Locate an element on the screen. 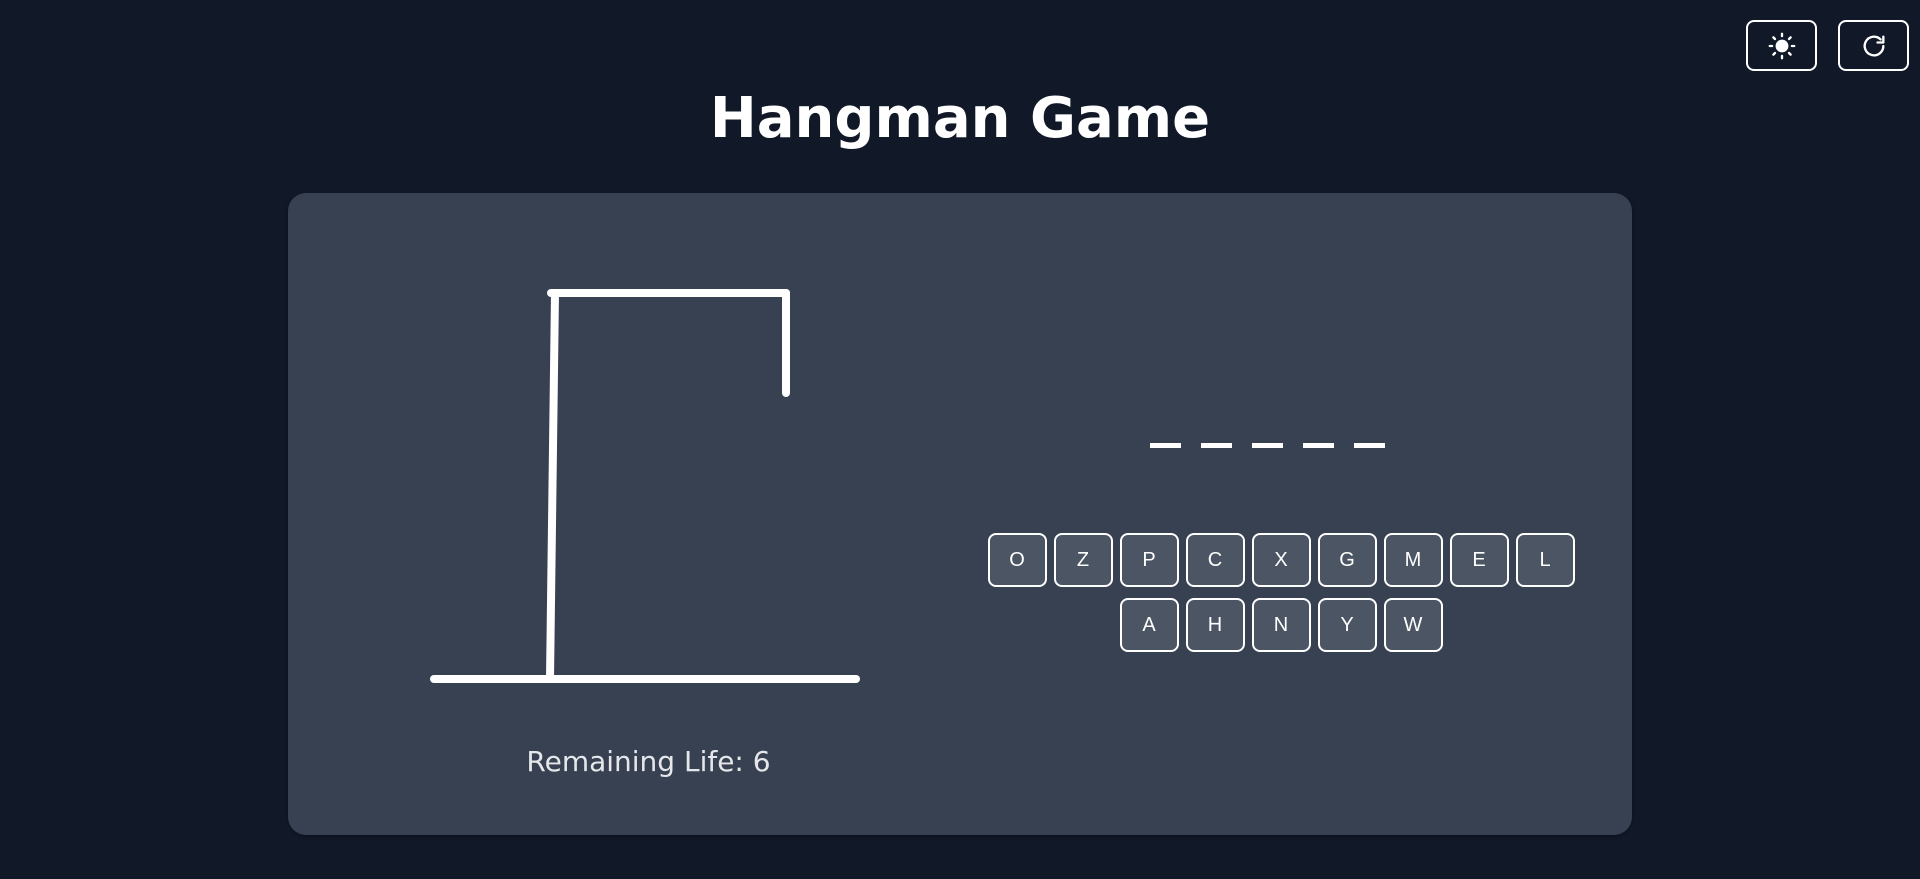  letter-key-g: G is located at coordinates (1347, 560).